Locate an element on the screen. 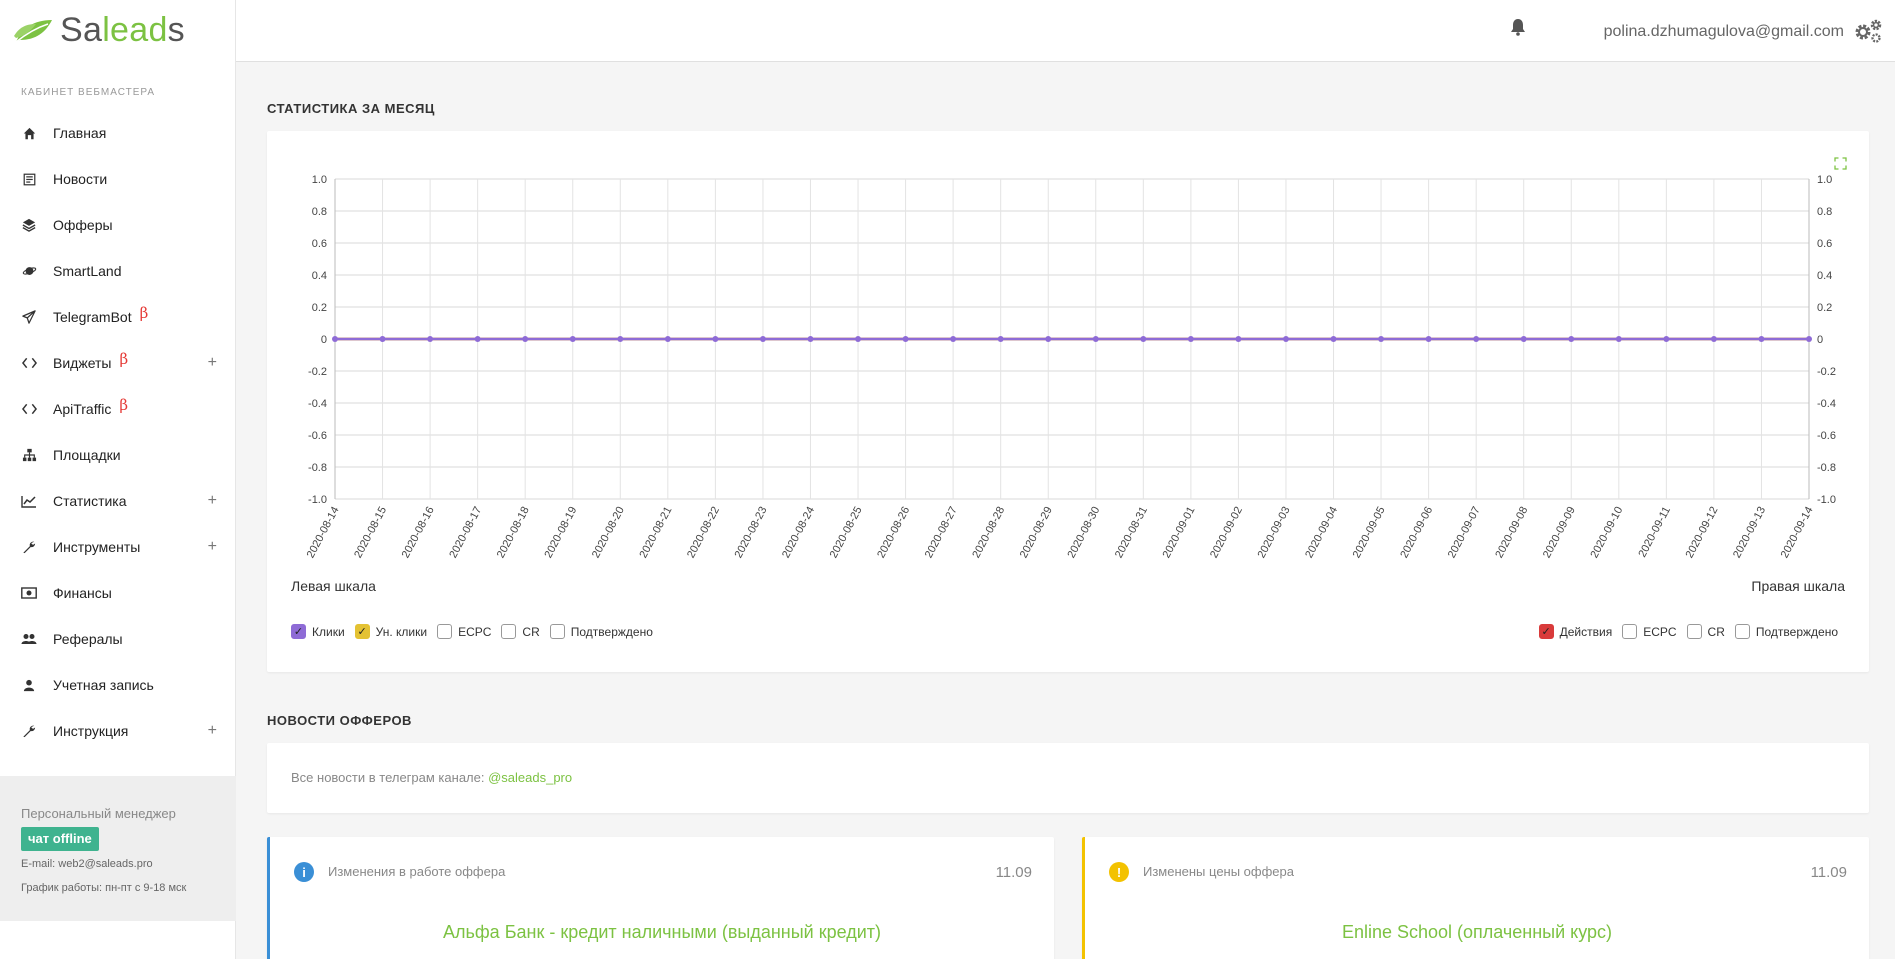  x-tick-label: 2020-08-21 is located at coordinates (655, 532).